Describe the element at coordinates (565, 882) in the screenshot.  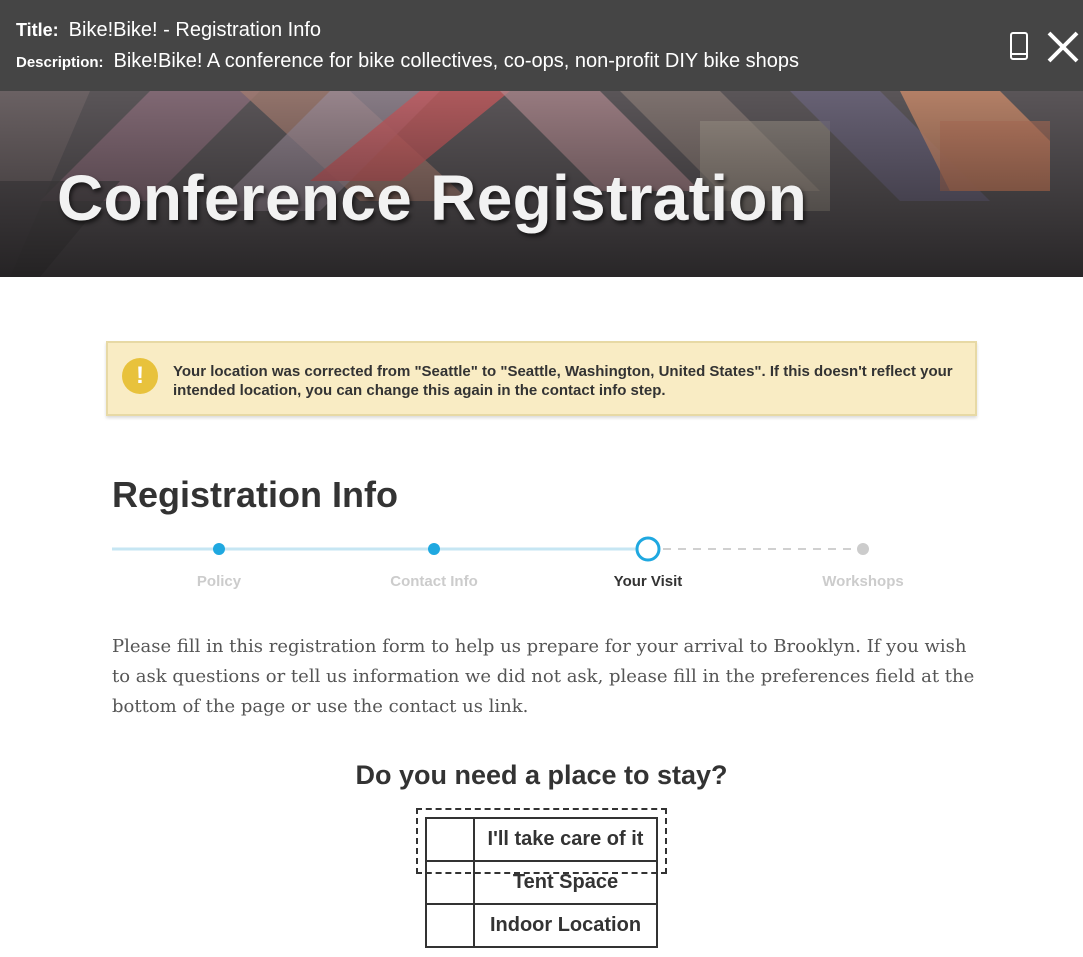
I see `option-label: Tent Space` at that location.